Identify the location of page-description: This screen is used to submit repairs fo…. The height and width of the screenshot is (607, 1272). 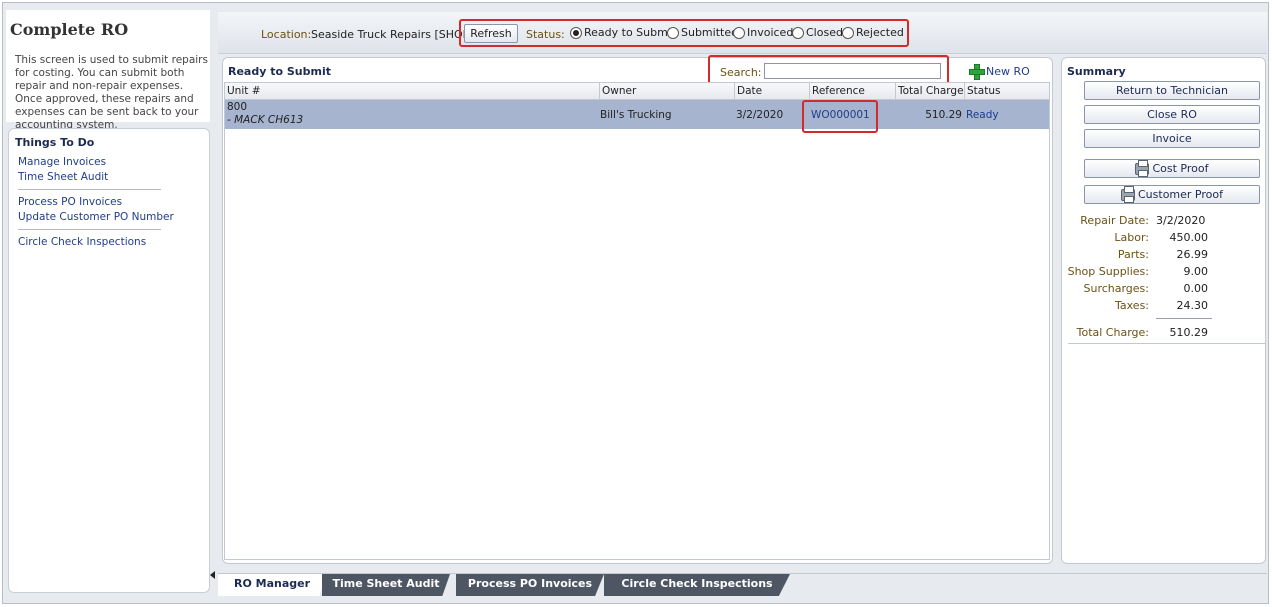
(111, 92).